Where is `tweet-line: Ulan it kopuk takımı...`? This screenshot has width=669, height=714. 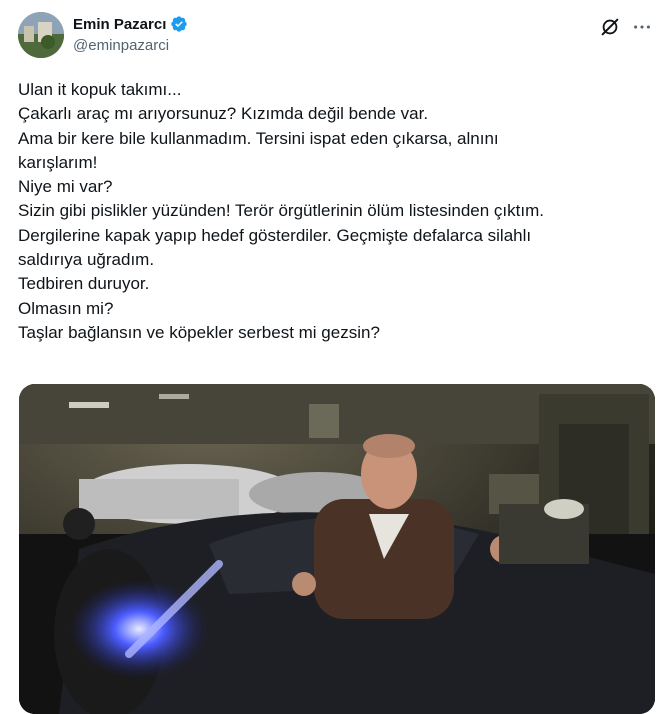
tweet-line: Ulan it kopuk takımı... is located at coordinates (100, 89).